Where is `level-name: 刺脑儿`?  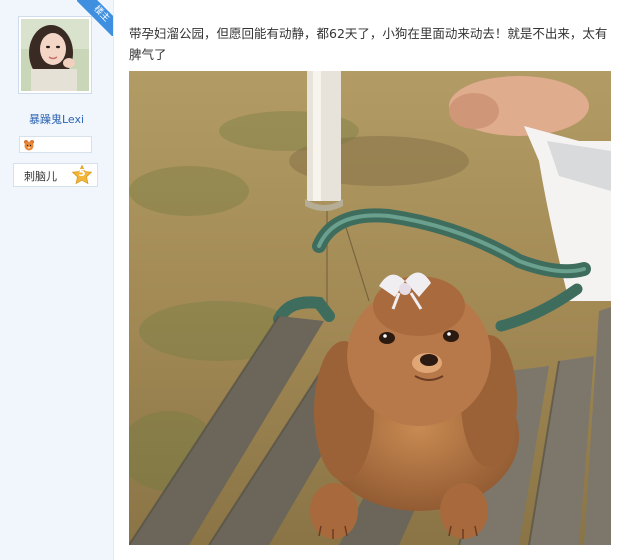 level-name: 刺脑儿 is located at coordinates (40, 176).